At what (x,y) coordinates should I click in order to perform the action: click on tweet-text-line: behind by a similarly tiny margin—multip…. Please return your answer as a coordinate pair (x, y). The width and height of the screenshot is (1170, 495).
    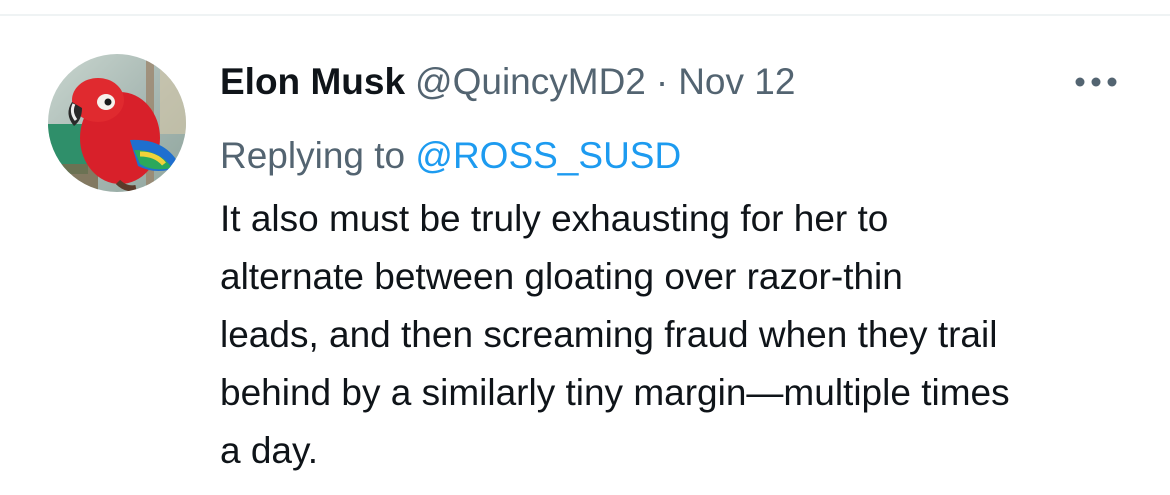
    Looking at the image, I should click on (615, 392).